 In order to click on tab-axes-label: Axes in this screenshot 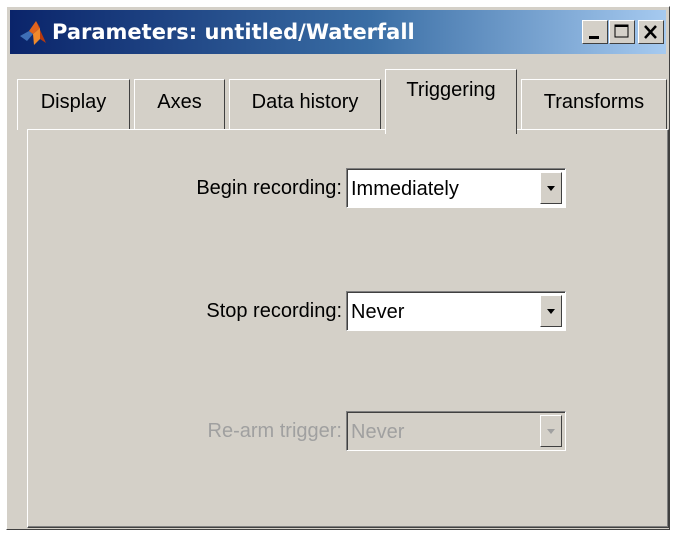, I will do `click(179, 102)`.